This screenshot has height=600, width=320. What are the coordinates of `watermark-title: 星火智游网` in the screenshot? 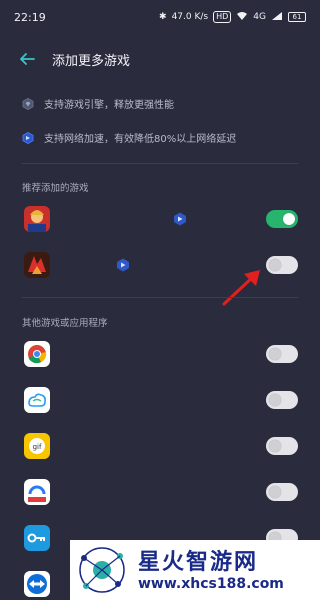 It's located at (198, 562).